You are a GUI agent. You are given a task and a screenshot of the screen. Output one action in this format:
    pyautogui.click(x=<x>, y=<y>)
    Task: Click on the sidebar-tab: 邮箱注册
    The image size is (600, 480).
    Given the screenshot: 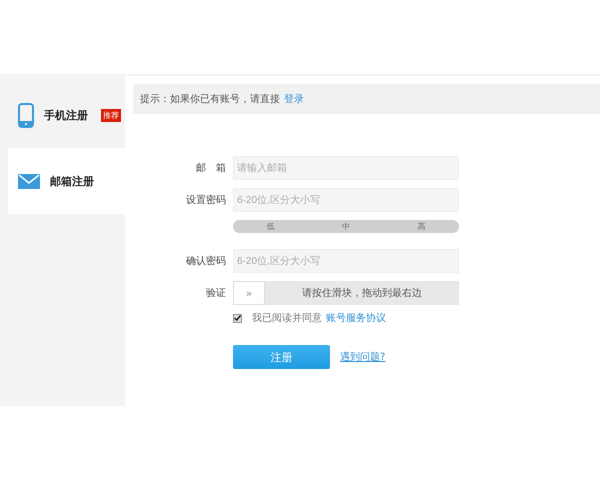 What is the action you would take?
    pyautogui.click(x=66, y=181)
    